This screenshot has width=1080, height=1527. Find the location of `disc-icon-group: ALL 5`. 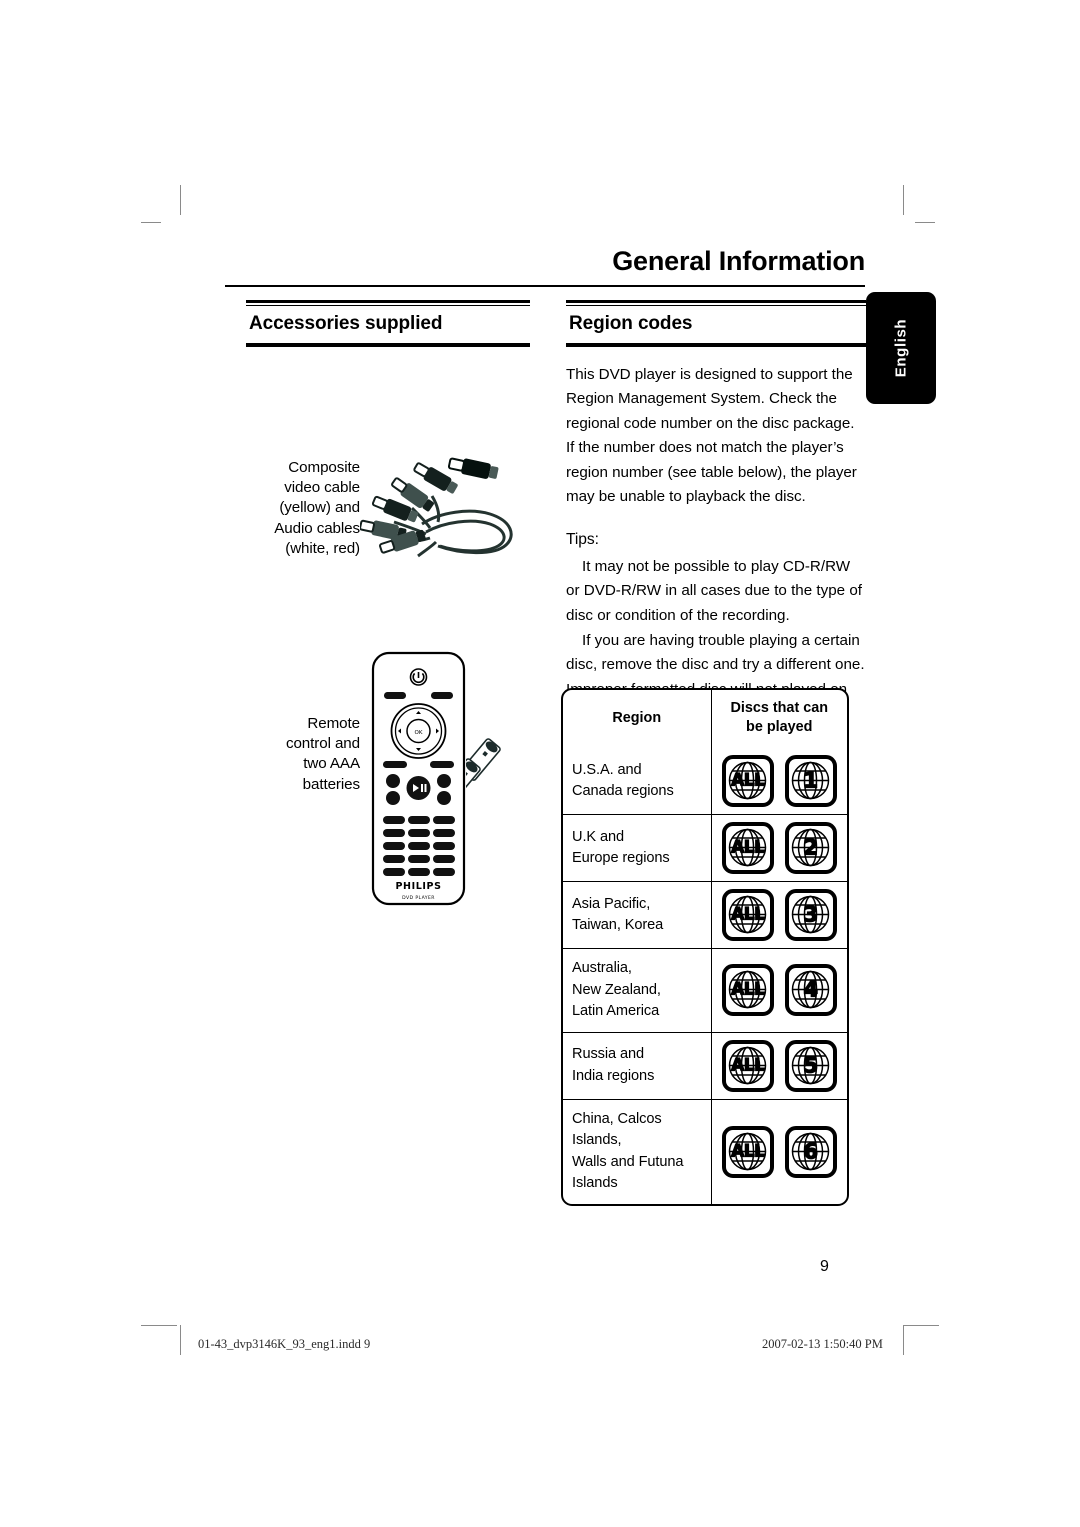

disc-icon-group: ALL 5 is located at coordinates (780, 1065).